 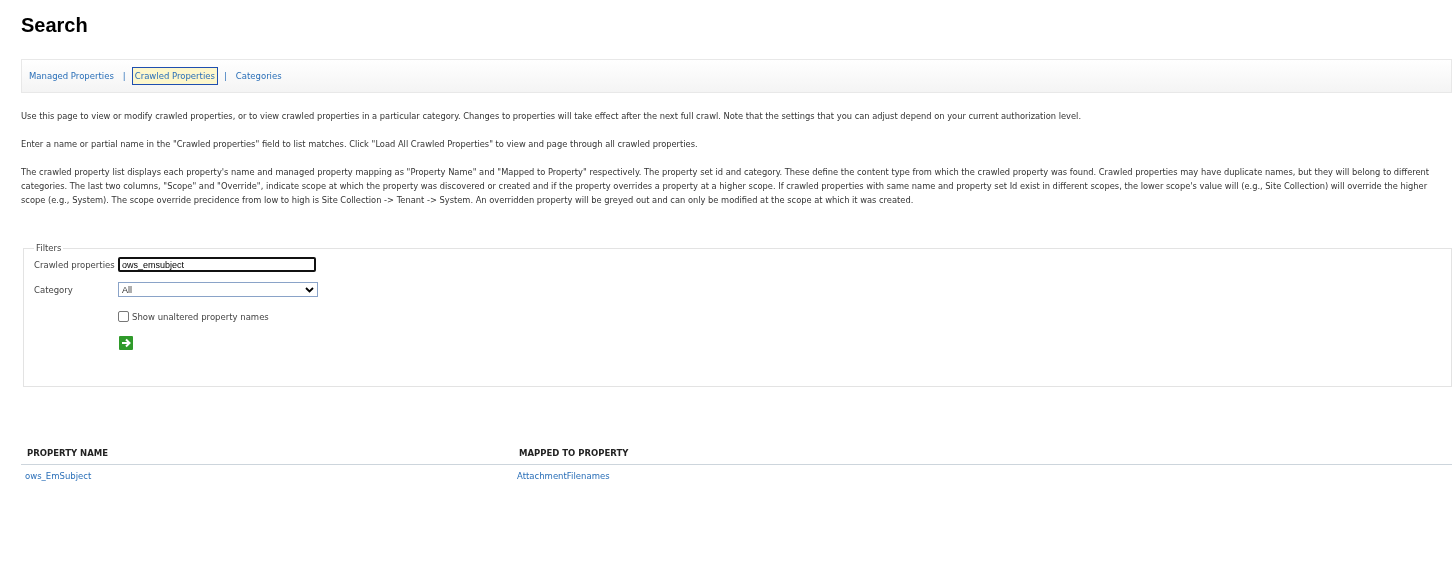 I want to click on nav-link: Categories, so click(x=258, y=76).